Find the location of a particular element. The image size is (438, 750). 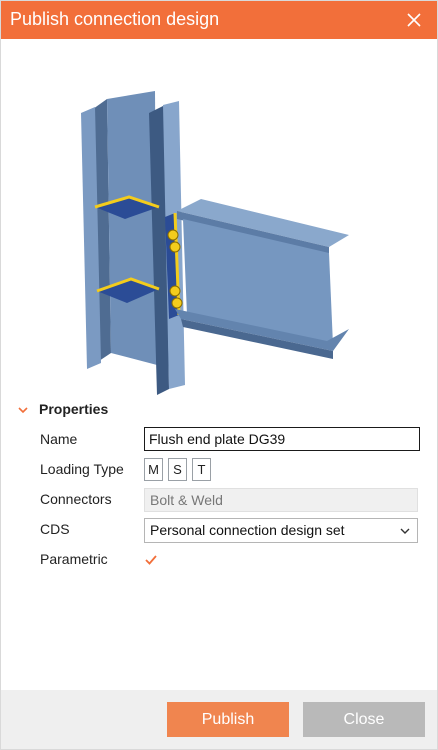

parametric-checkbox is located at coordinates (151, 560).